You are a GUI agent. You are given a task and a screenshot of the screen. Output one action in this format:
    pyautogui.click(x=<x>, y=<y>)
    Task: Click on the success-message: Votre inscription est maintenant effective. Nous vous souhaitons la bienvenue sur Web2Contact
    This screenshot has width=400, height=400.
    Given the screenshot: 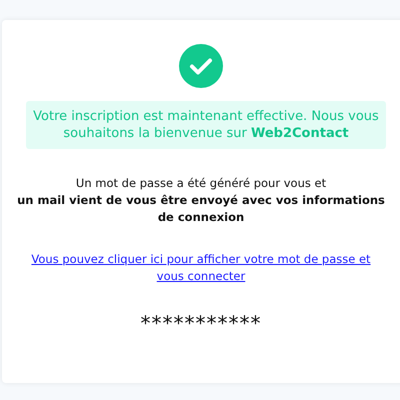 What is the action you would take?
    pyautogui.click(x=206, y=125)
    